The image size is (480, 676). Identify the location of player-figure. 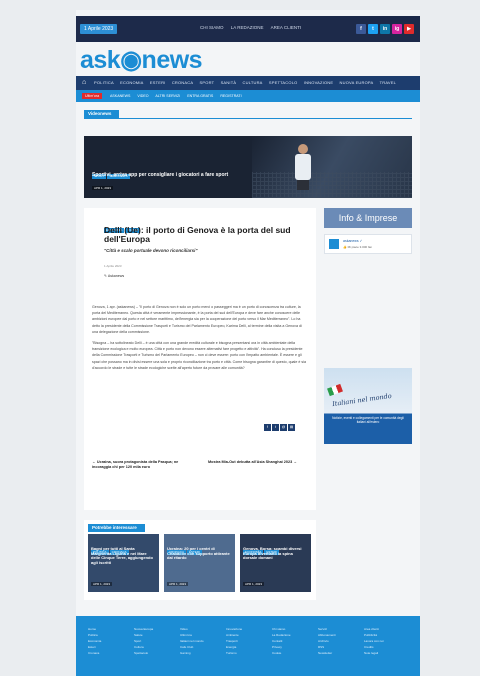
(303, 167).